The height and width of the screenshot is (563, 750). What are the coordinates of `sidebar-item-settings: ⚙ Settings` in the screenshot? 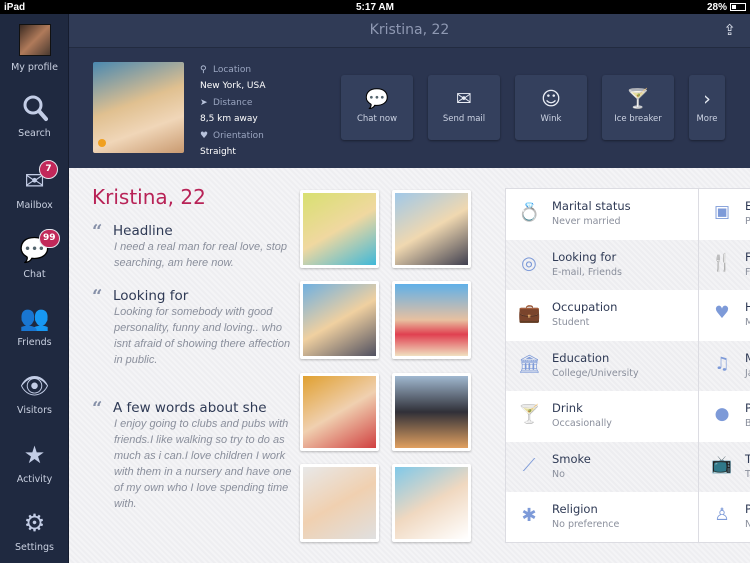 It's located at (34, 530).